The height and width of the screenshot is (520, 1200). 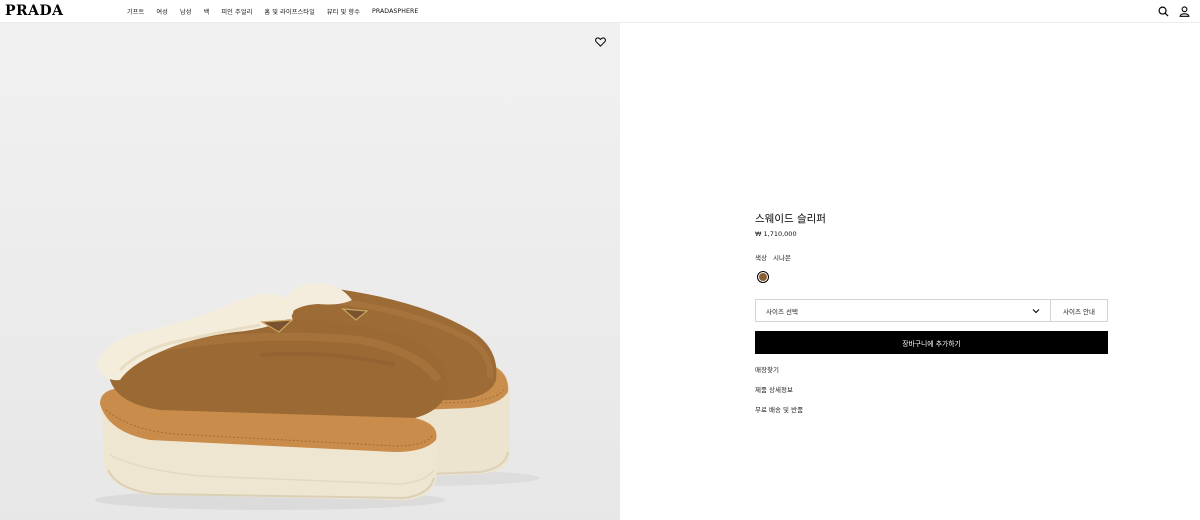 What do you see at coordinates (236, 11) in the screenshot?
I see `nav-item-jewelry: 피인 주얼리` at bounding box center [236, 11].